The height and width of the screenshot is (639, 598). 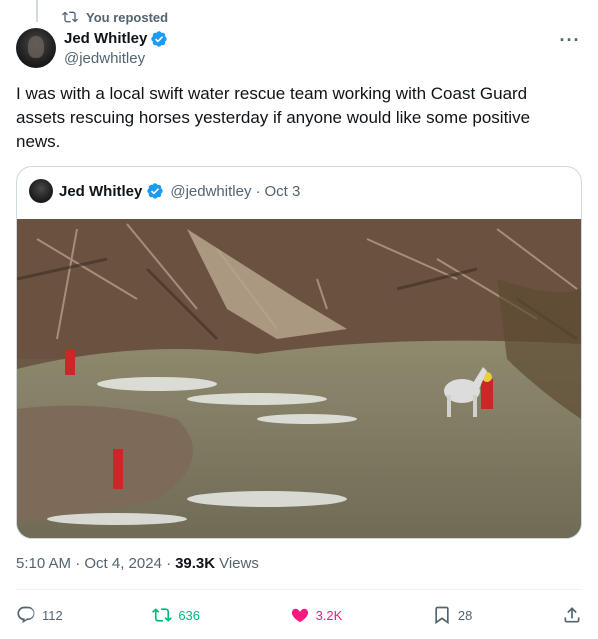 I want to click on quoted-tweet-header: Jed Whitley @jedwhitley · Oct 3, so click(x=164, y=191).